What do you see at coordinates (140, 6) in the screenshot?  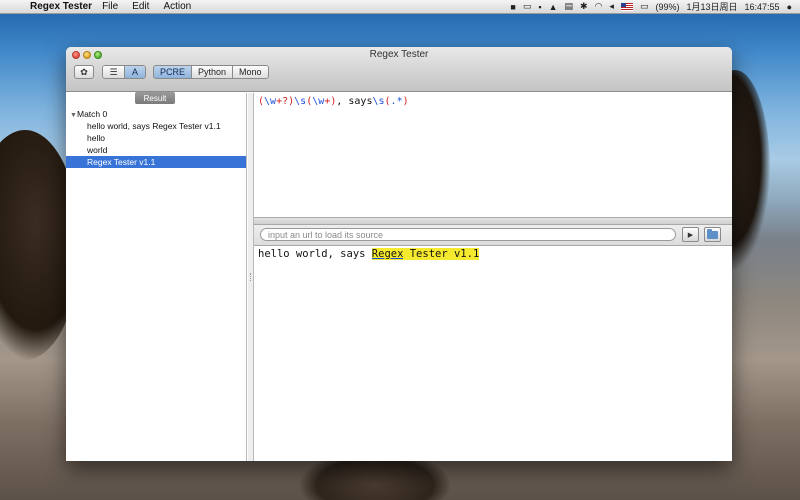 I see `menu-edit: Edit` at bounding box center [140, 6].